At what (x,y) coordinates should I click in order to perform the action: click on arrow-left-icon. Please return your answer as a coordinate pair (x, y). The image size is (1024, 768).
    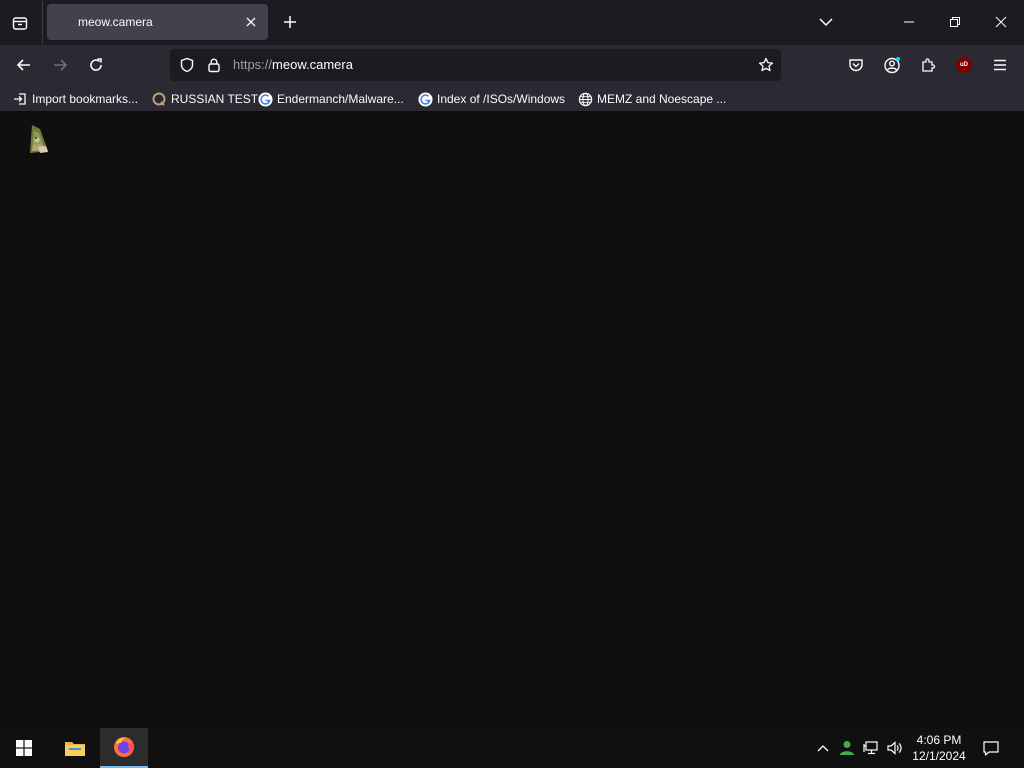
    Looking at the image, I should click on (23, 65).